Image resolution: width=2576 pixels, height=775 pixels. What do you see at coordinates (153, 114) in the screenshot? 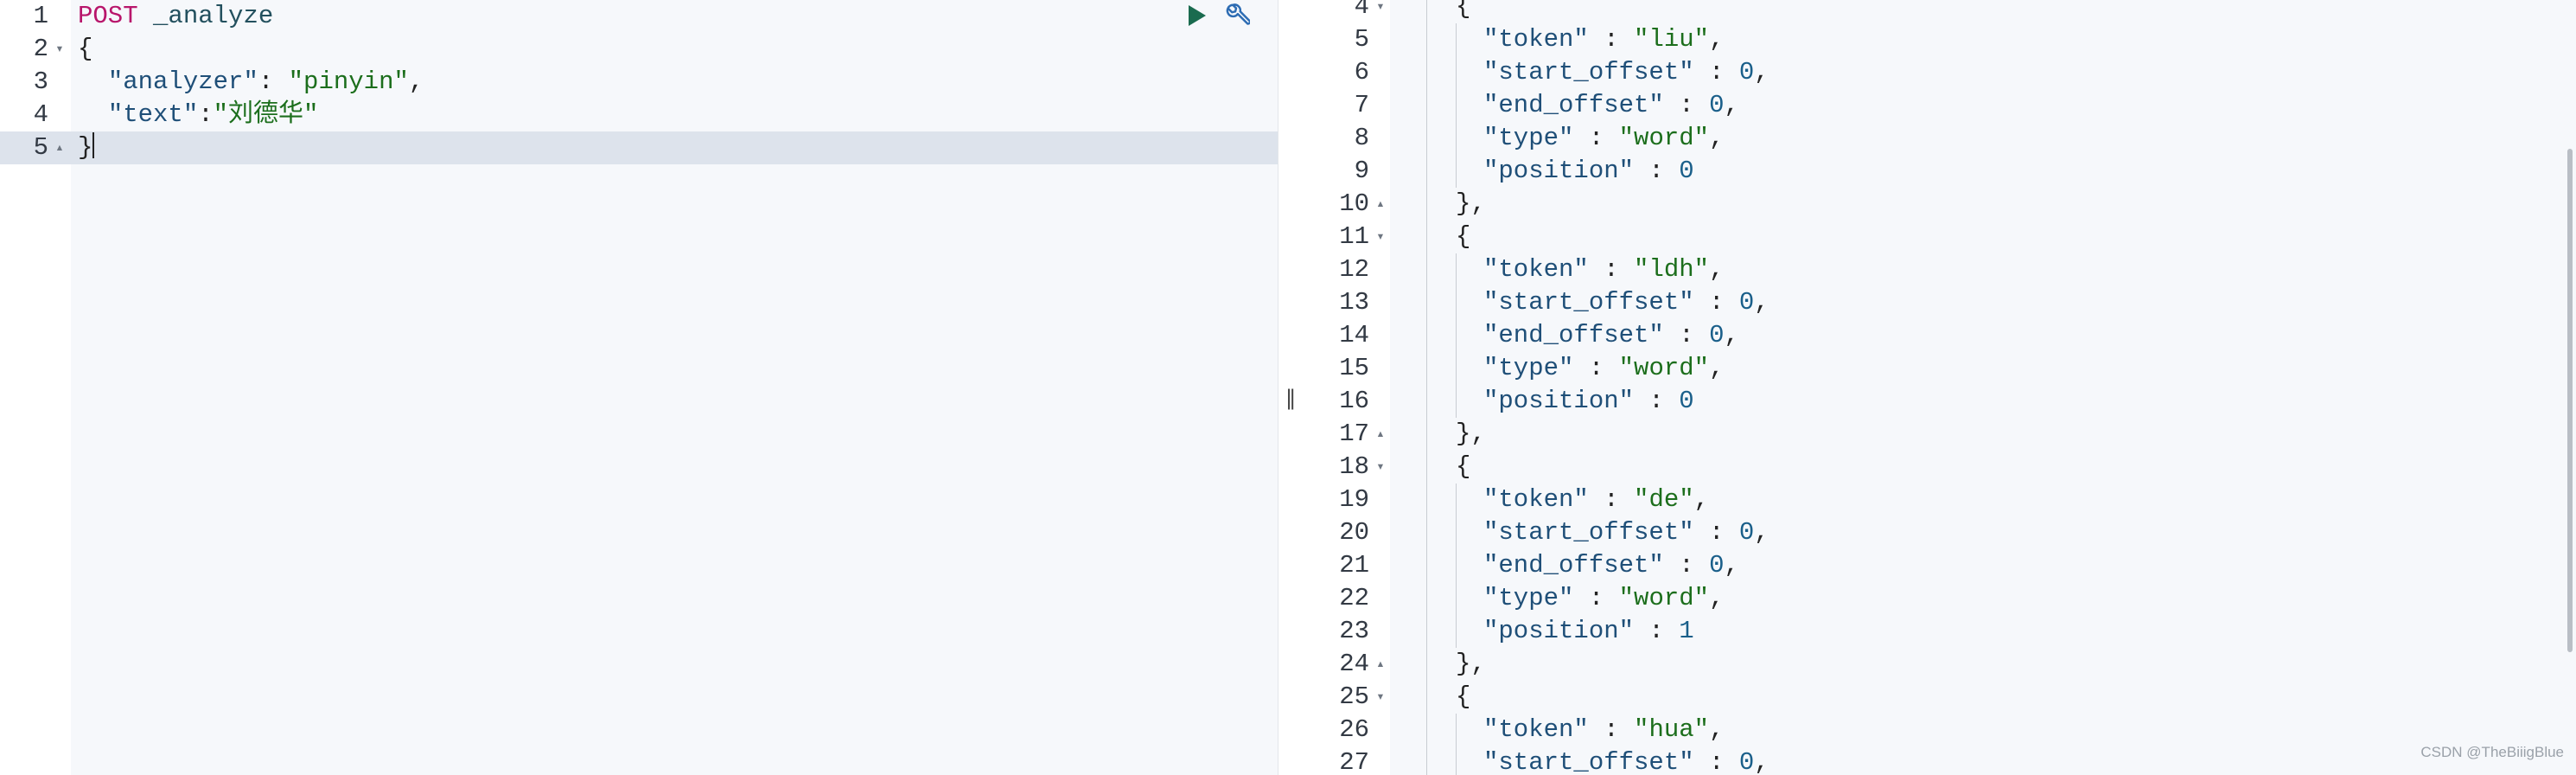
I see `code-token: "text"` at bounding box center [153, 114].